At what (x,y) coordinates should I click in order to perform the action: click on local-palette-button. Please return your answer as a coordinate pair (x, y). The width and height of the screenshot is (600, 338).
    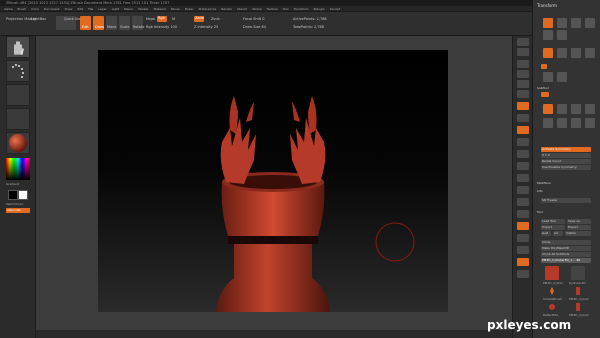
    Looking at the image, I should click on (562, 77).